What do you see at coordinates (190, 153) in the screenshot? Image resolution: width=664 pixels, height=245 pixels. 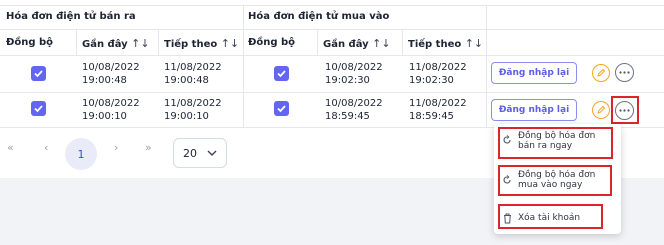 I see `page-size-value: 20` at bounding box center [190, 153].